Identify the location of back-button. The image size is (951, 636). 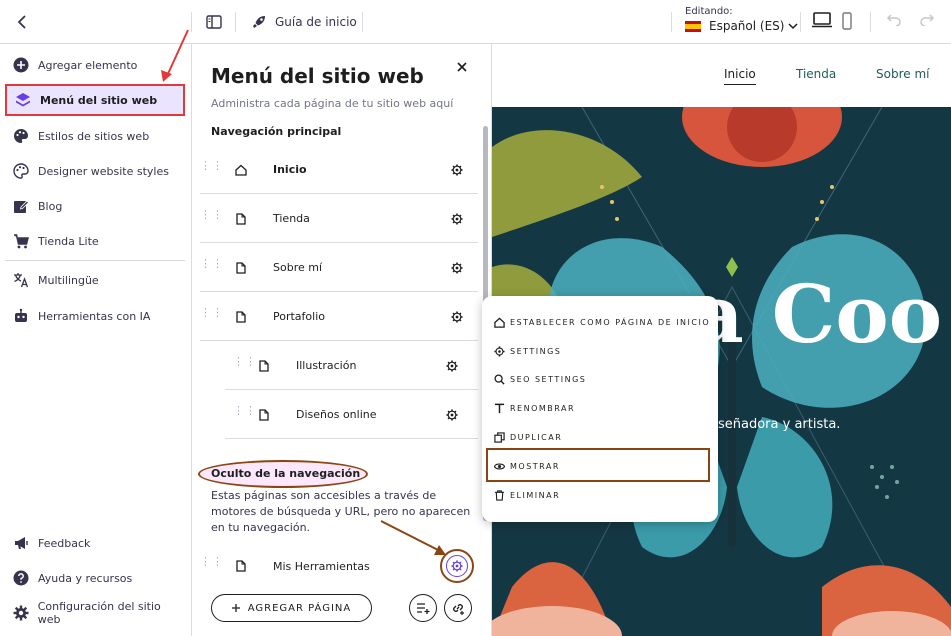
(23, 22).